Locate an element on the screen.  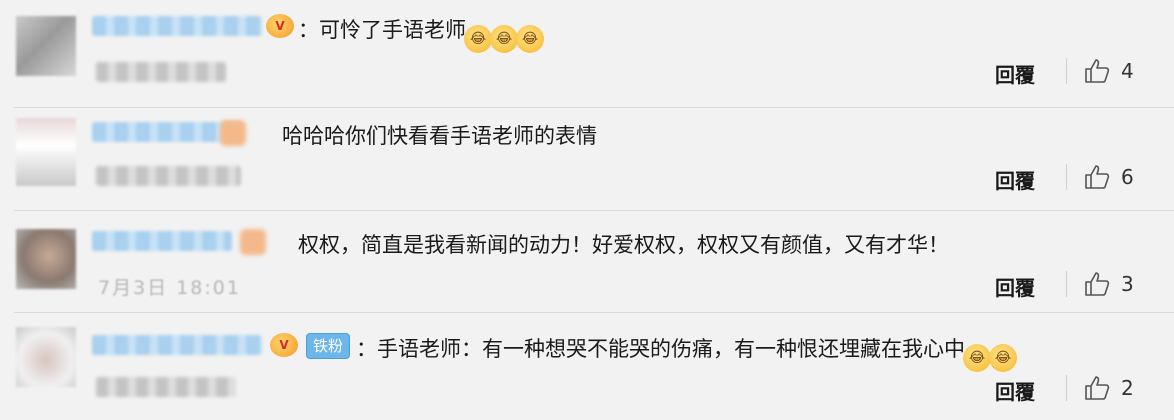
fan-badge: 铁粉 is located at coordinates (328, 346).